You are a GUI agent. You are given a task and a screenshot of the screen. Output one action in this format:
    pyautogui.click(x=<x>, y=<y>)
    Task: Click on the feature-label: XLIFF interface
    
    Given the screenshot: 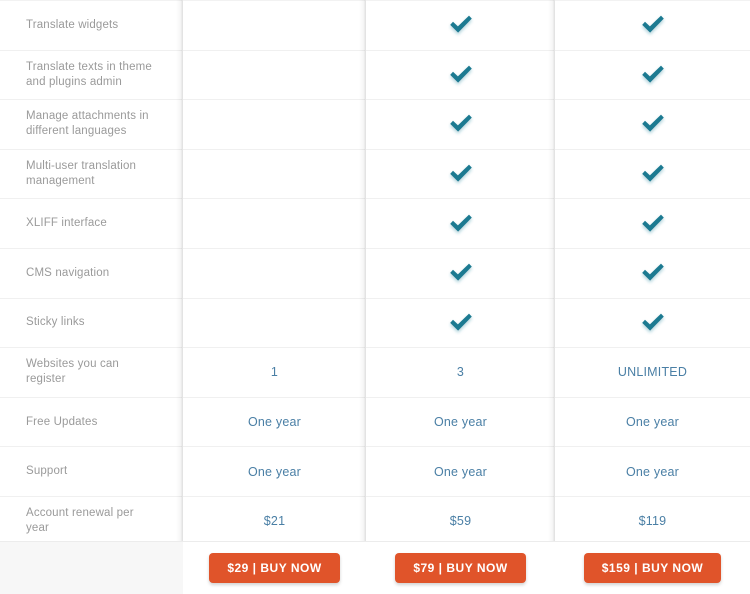 What is the action you would take?
    pyautogui.click(x=66, y=223)
    